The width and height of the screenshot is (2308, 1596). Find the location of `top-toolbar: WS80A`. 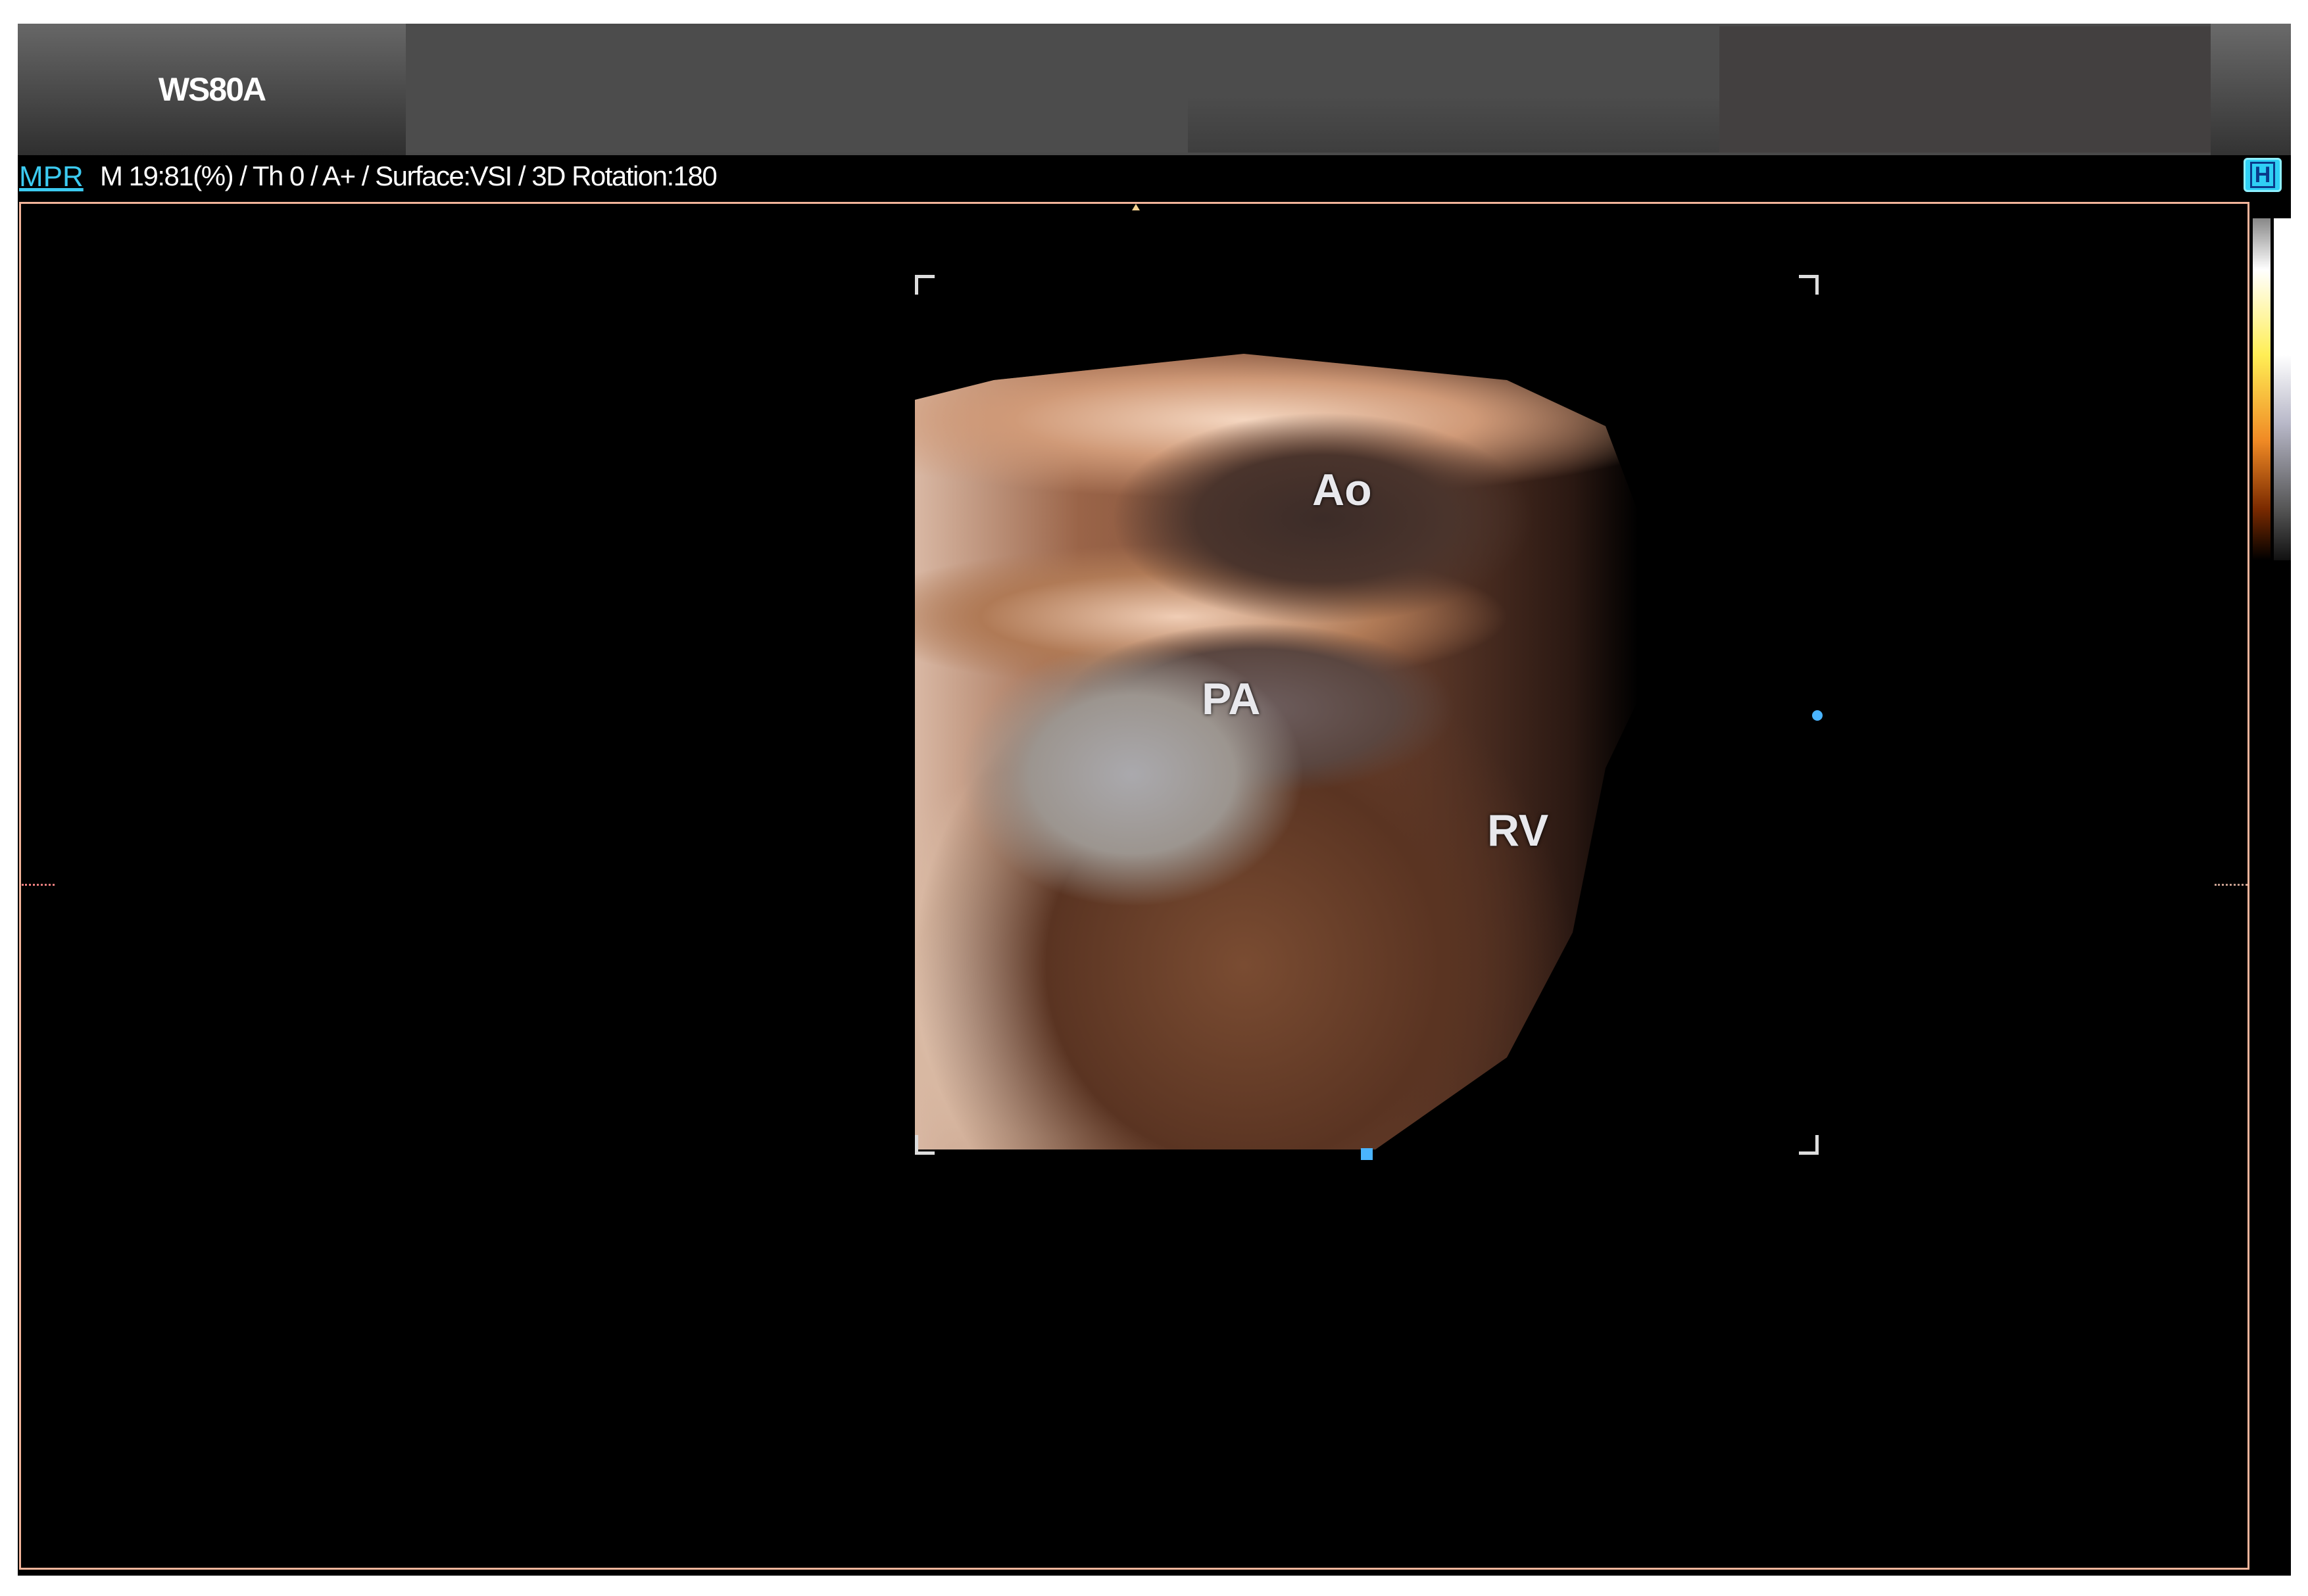

top-toolbar: WS80A is located at coordinates (1154, 89).